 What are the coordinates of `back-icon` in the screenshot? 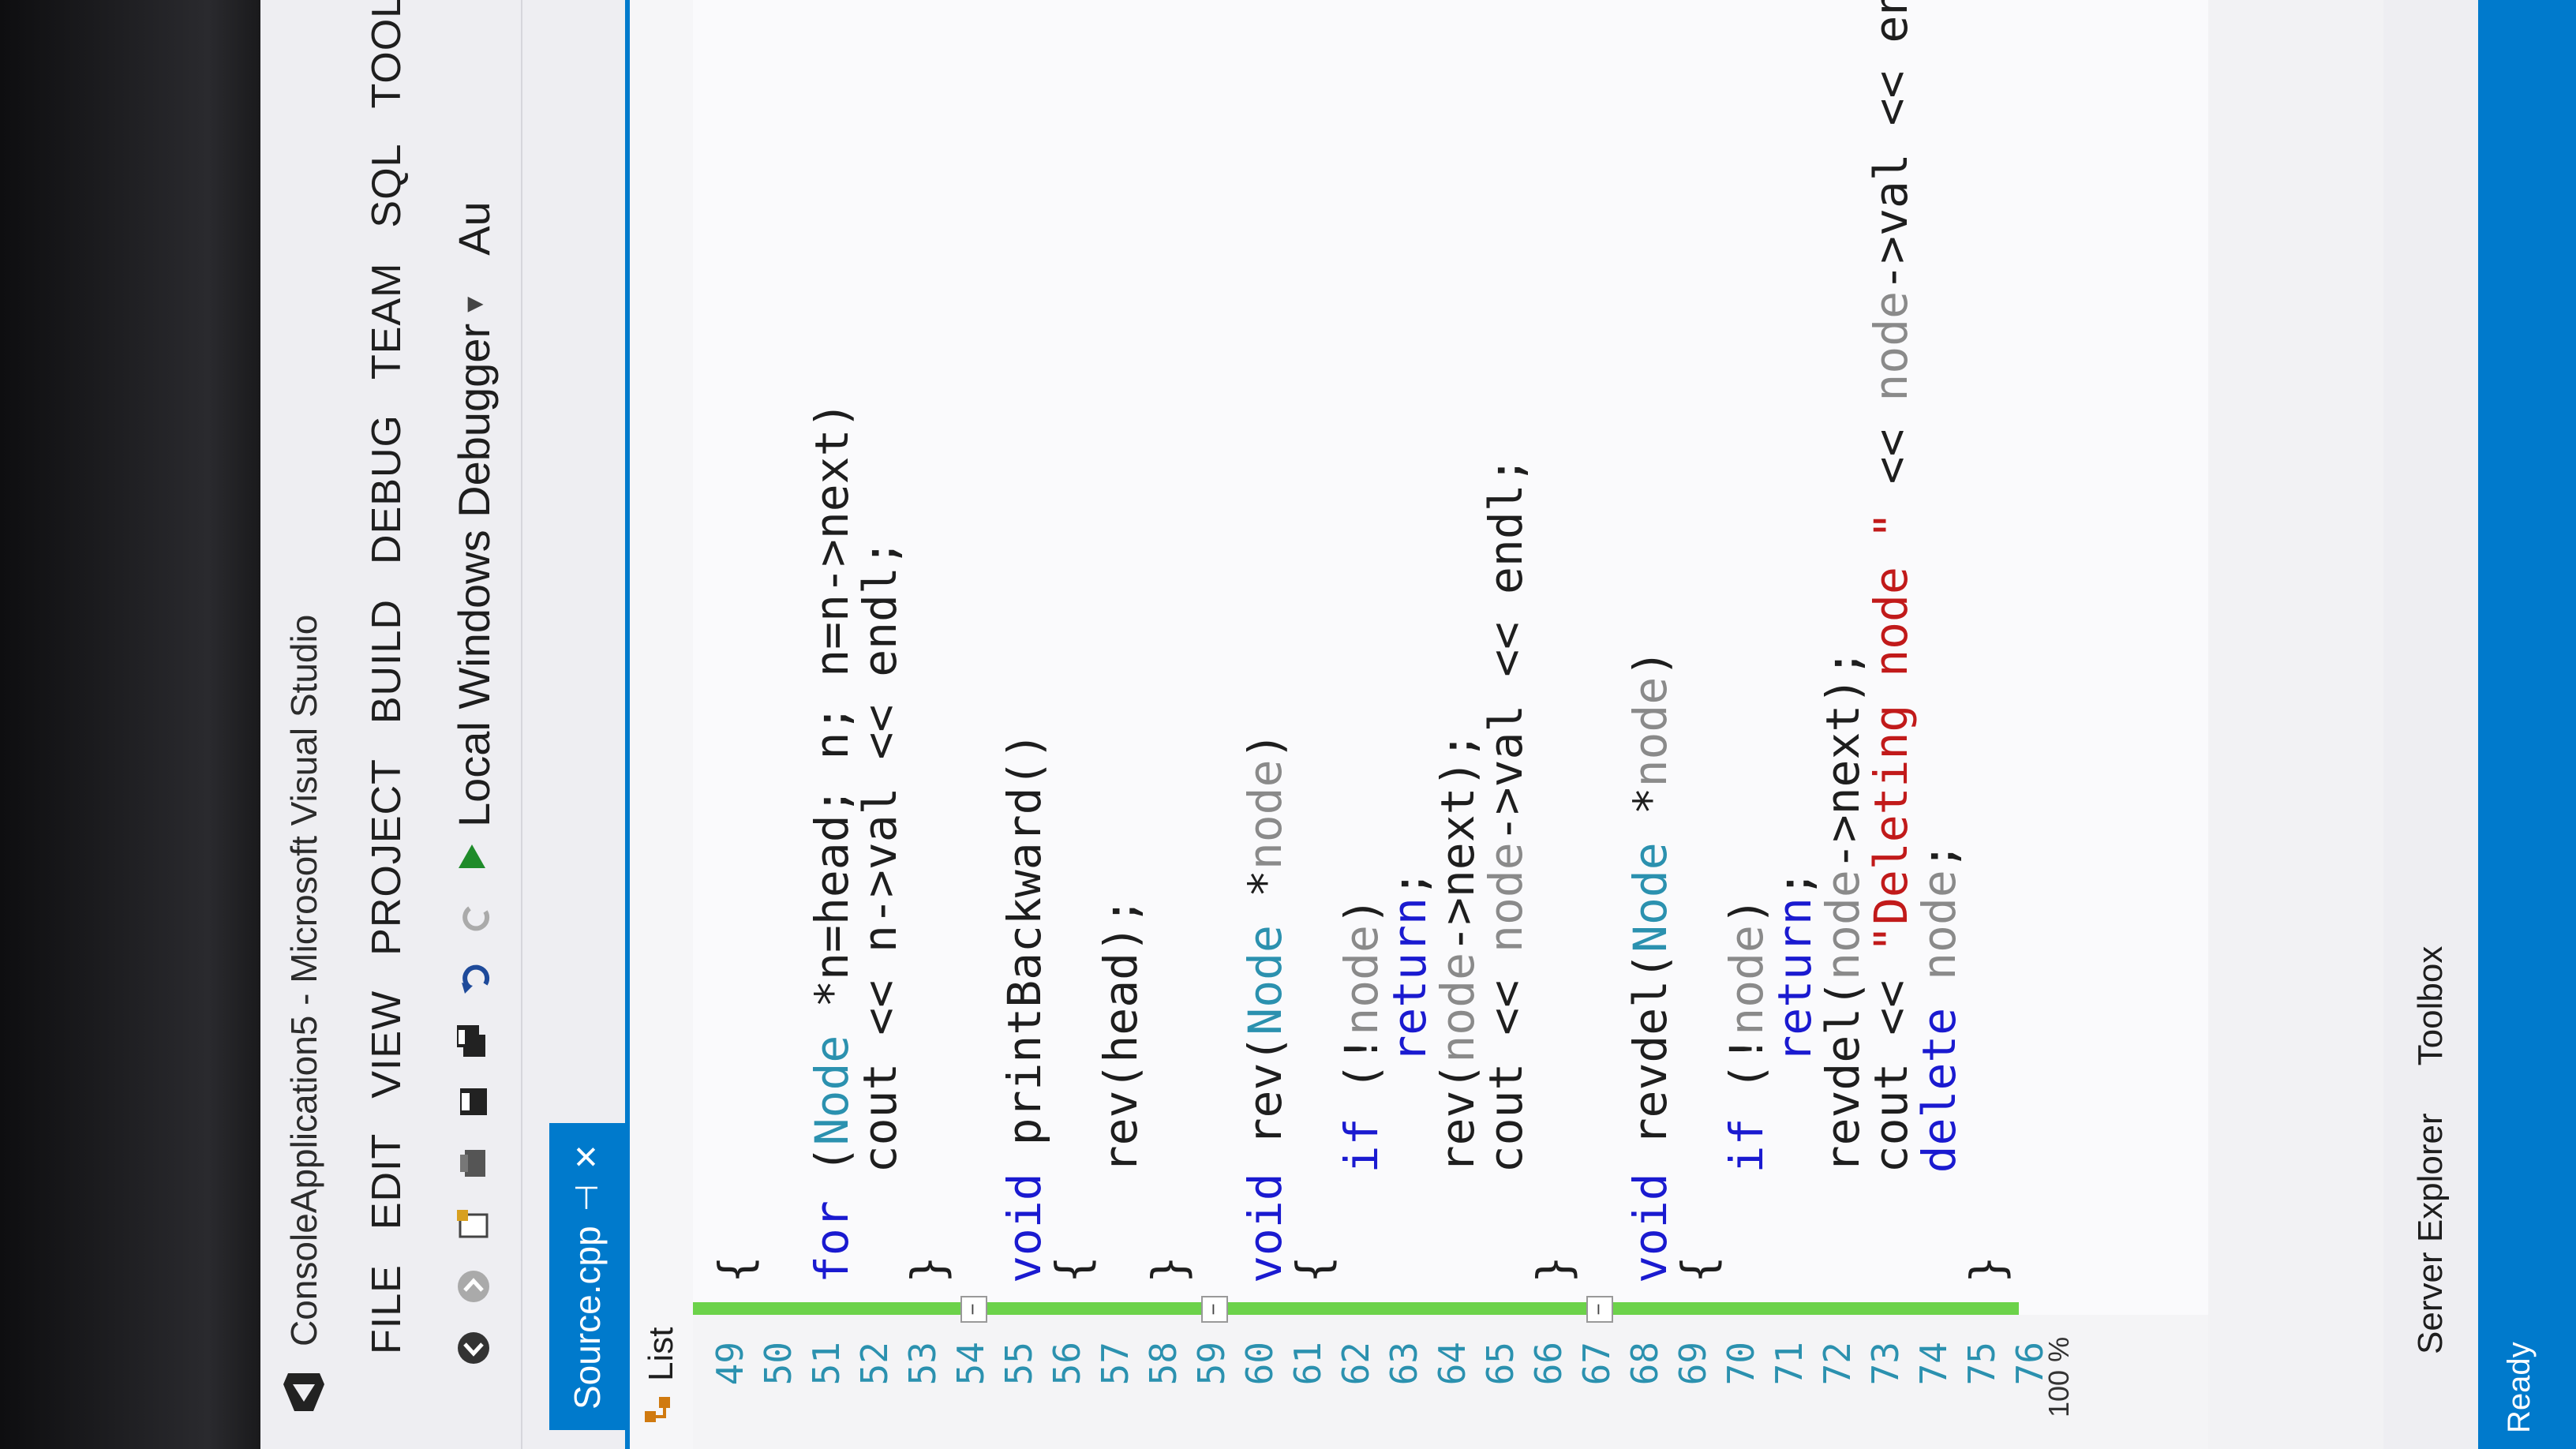 It's located at (473, 1348).